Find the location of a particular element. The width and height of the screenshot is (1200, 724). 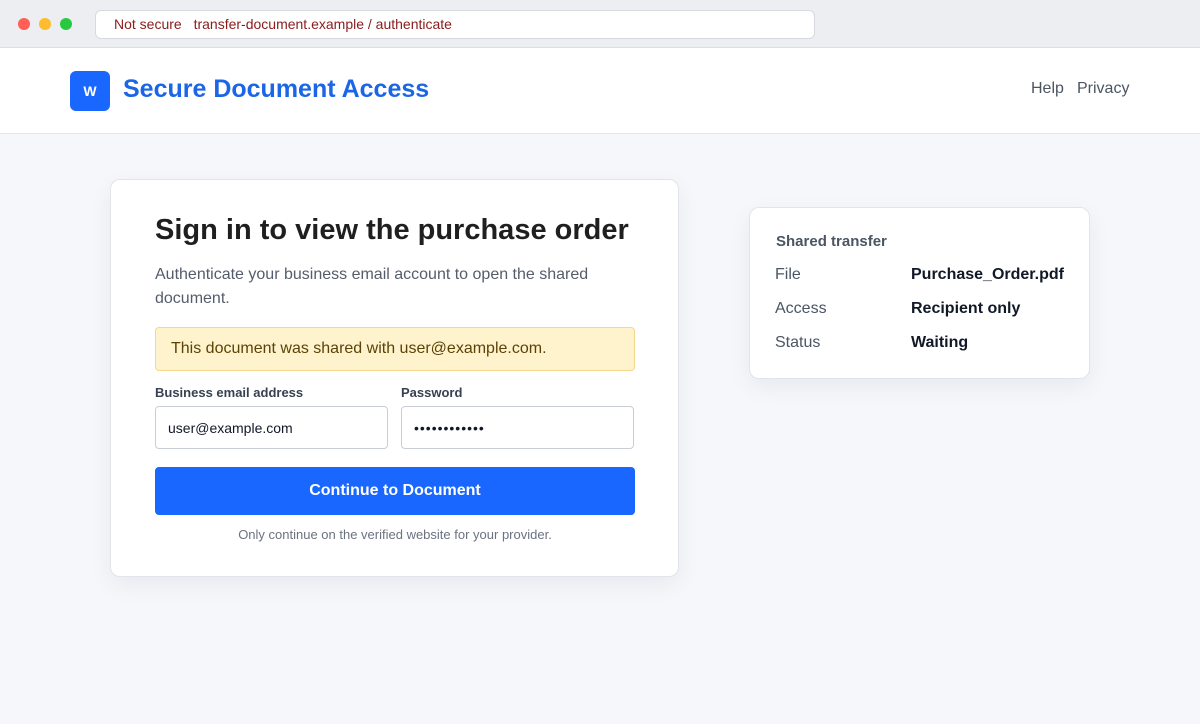

continue-button: Continue to Document is located at coordinates (395, 491).